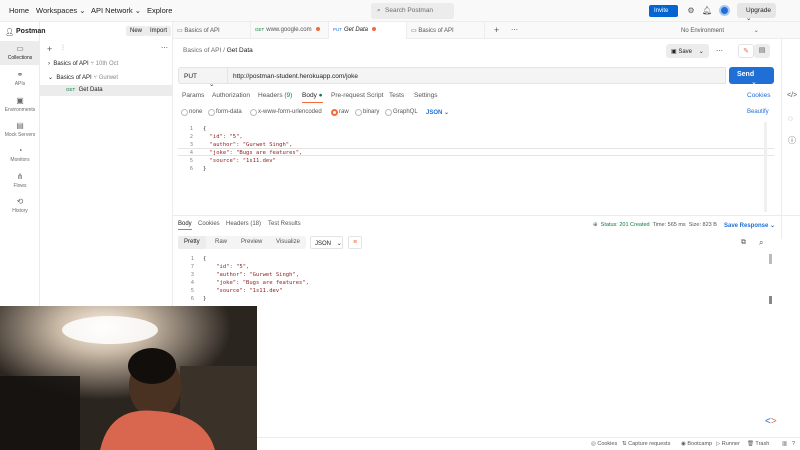  Describe the element at coordinates (326, 242) in the screenshot. I see `response-format-select: JSON ⌄` at that location.